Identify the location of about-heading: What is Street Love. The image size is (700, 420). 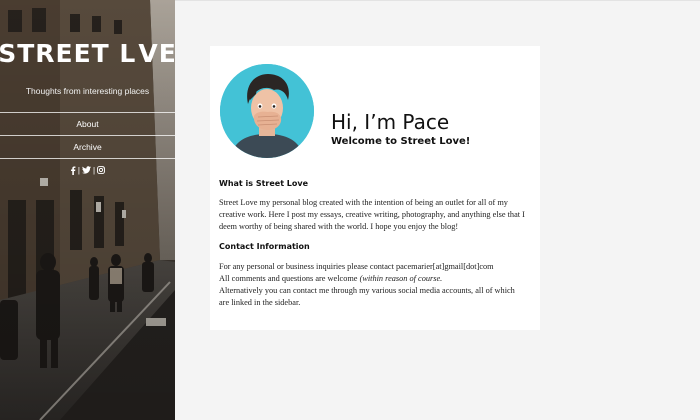
(264, 183).